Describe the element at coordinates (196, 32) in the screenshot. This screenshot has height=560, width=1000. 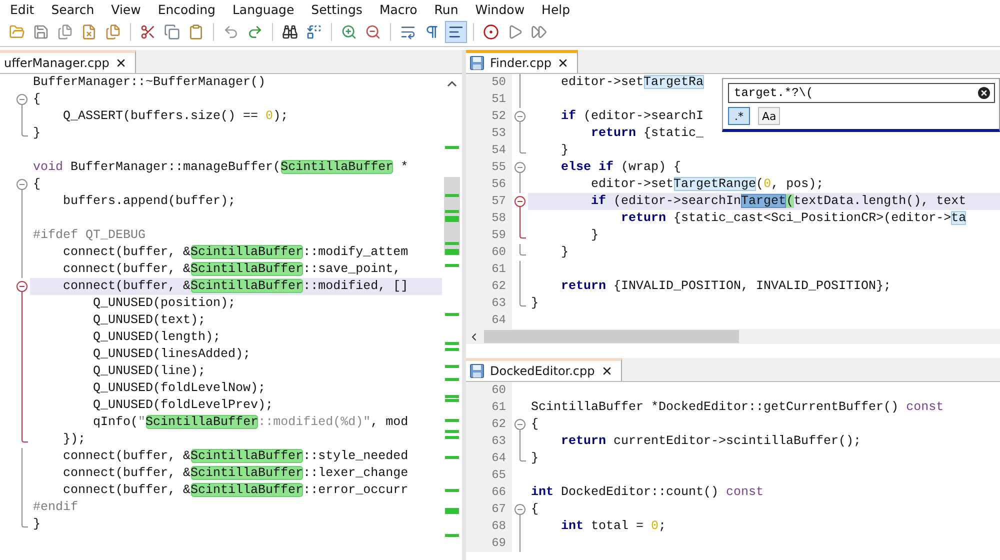
I see `clipboard-icon` at that location.